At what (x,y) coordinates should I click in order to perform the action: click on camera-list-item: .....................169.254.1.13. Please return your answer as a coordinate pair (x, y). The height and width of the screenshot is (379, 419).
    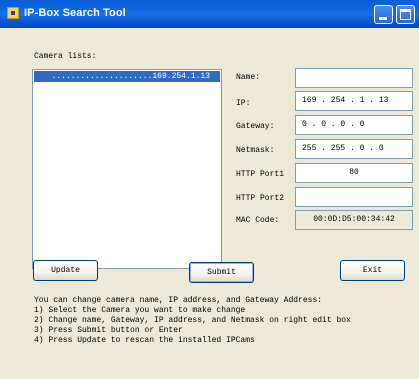
    Looking at the image, I should click on (127, 76).